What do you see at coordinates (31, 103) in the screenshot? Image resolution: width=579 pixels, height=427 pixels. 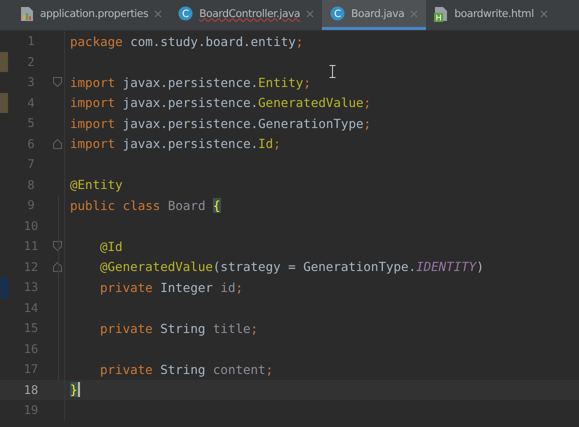 I see `line-number: 4` at bounding box center [31, 103].